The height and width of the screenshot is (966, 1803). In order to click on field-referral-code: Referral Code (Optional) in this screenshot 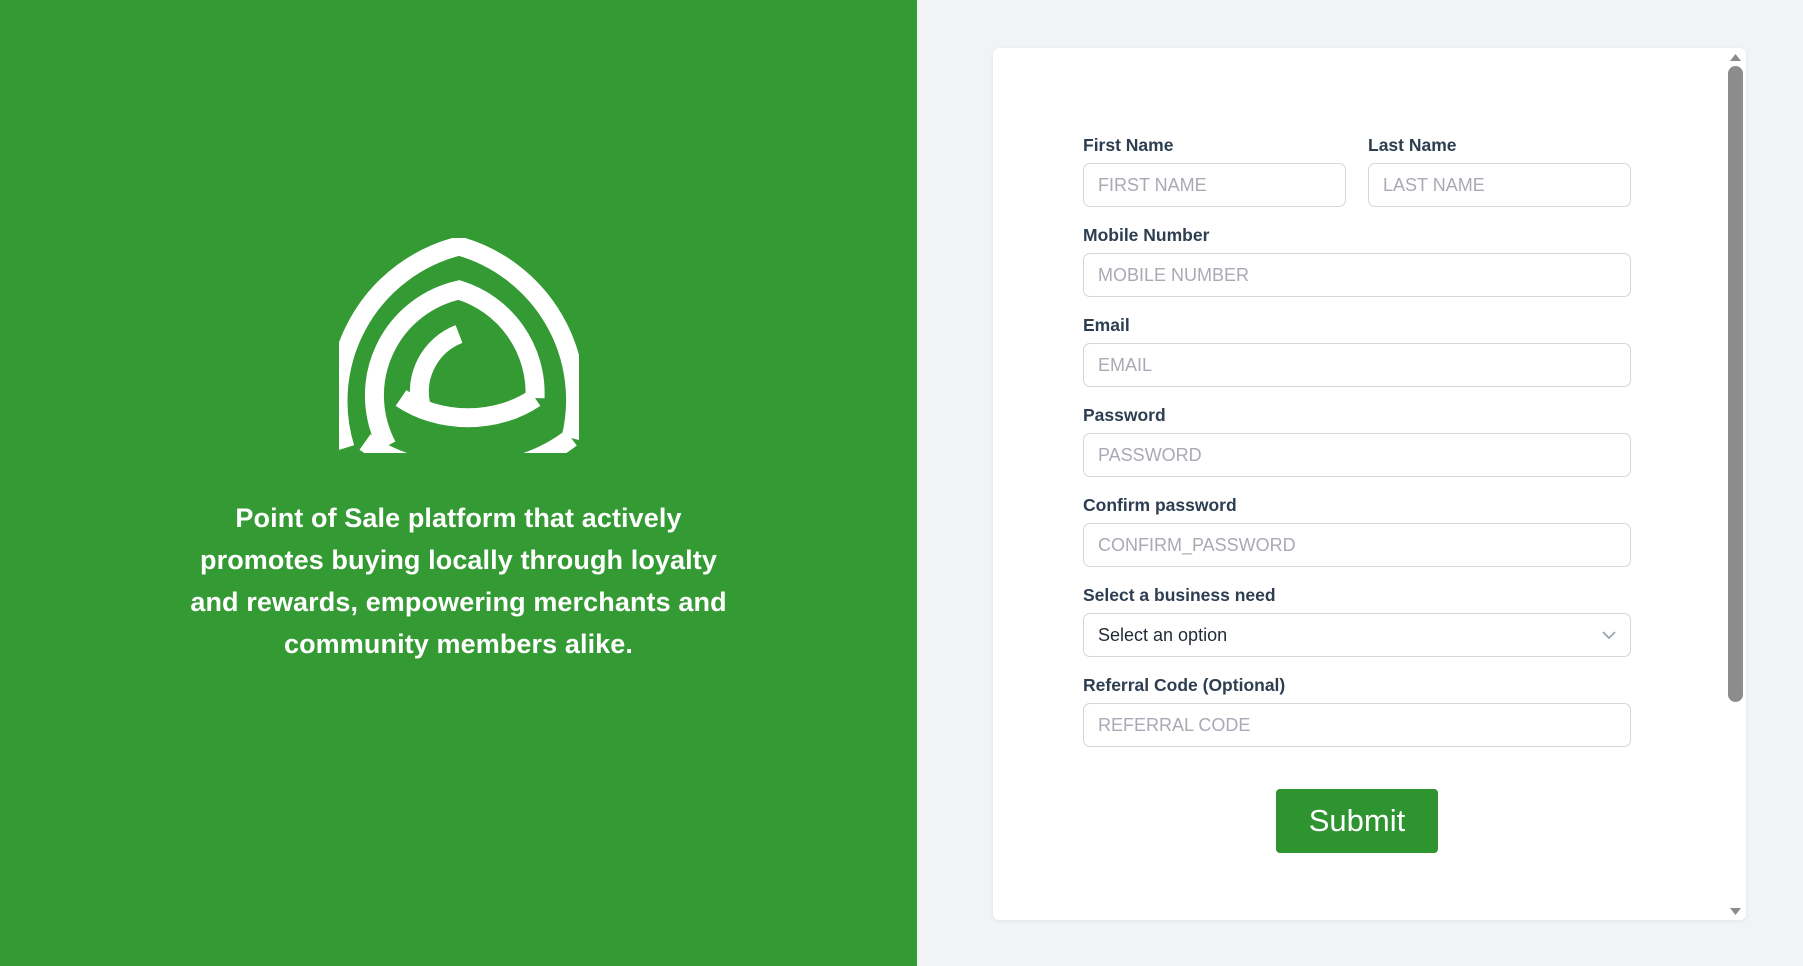, I will do `click(1357, 710)`.